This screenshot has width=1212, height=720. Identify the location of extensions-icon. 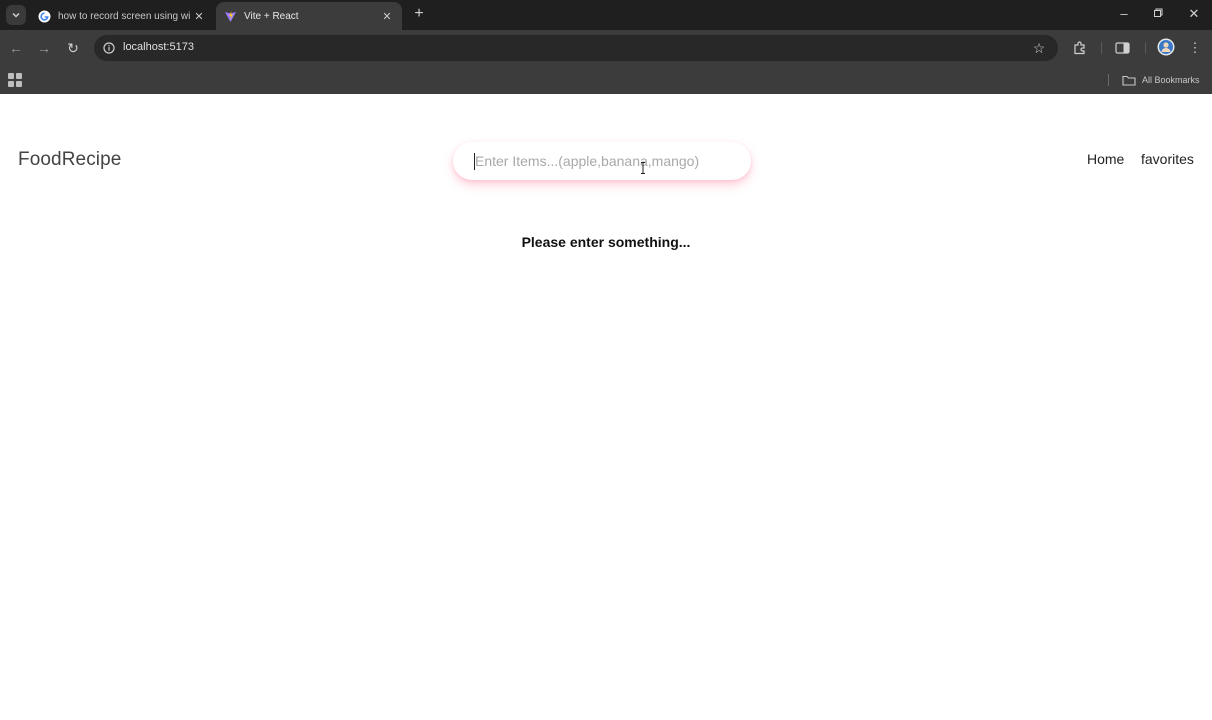
(1080, 48).